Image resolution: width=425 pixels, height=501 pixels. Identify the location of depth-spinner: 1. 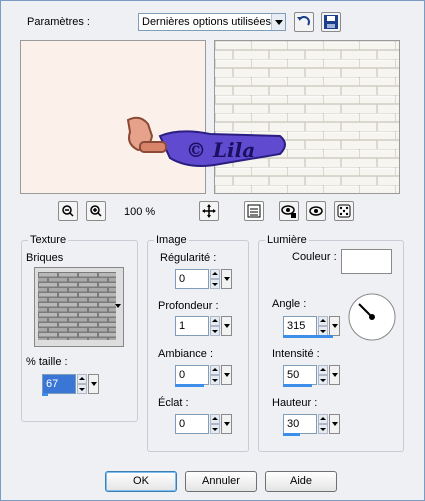
(204, 326).